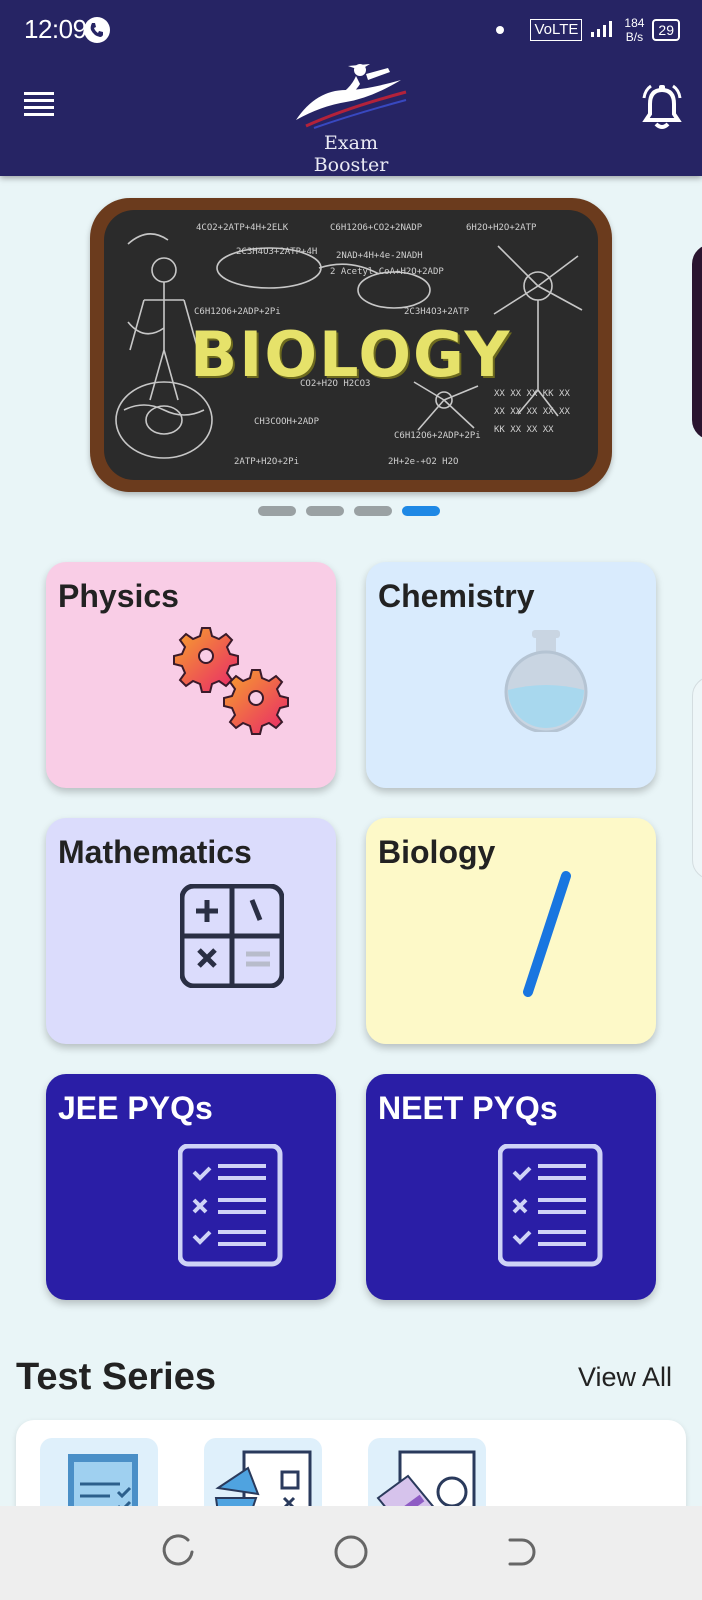 The height and width of the screenshot is (1600, 702). What do you see at coordinates (468, 1108) in the screenshot?
I see `subject-card-title: NEET PYQs` at bounding box center [468, 1108].